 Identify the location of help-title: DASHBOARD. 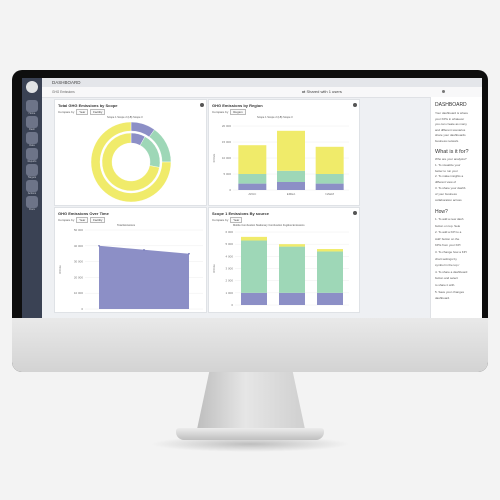
(451, 105).